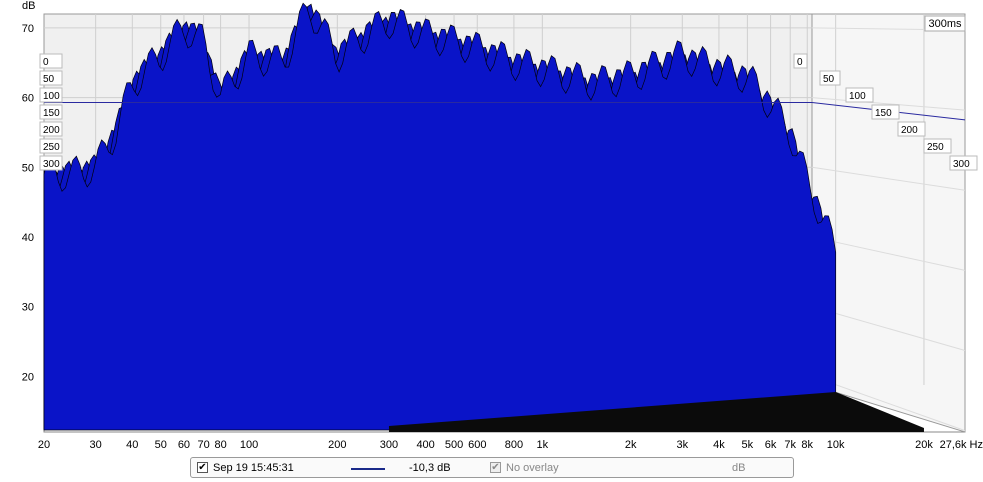  What do you see at coordinates (51, 147) in the screenshot?
I see `left-time-tick: 250` at bounding box center [51, 147].